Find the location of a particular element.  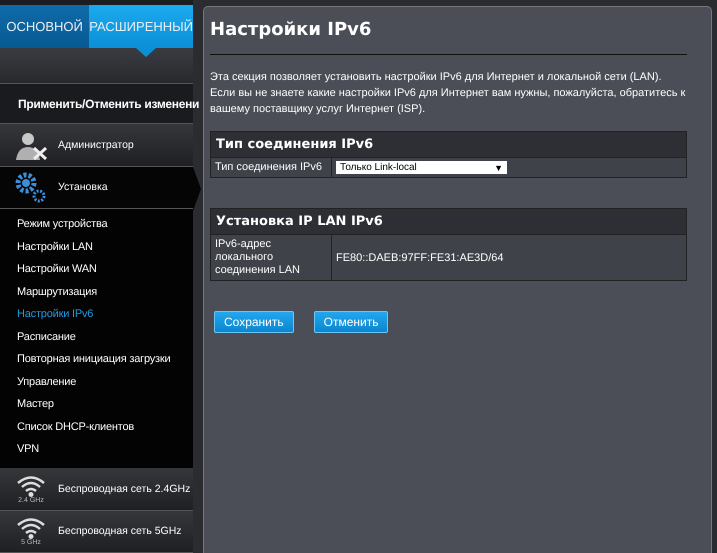

sidebar-item: Настройки IPv6 is located at coordinates (55, 314).